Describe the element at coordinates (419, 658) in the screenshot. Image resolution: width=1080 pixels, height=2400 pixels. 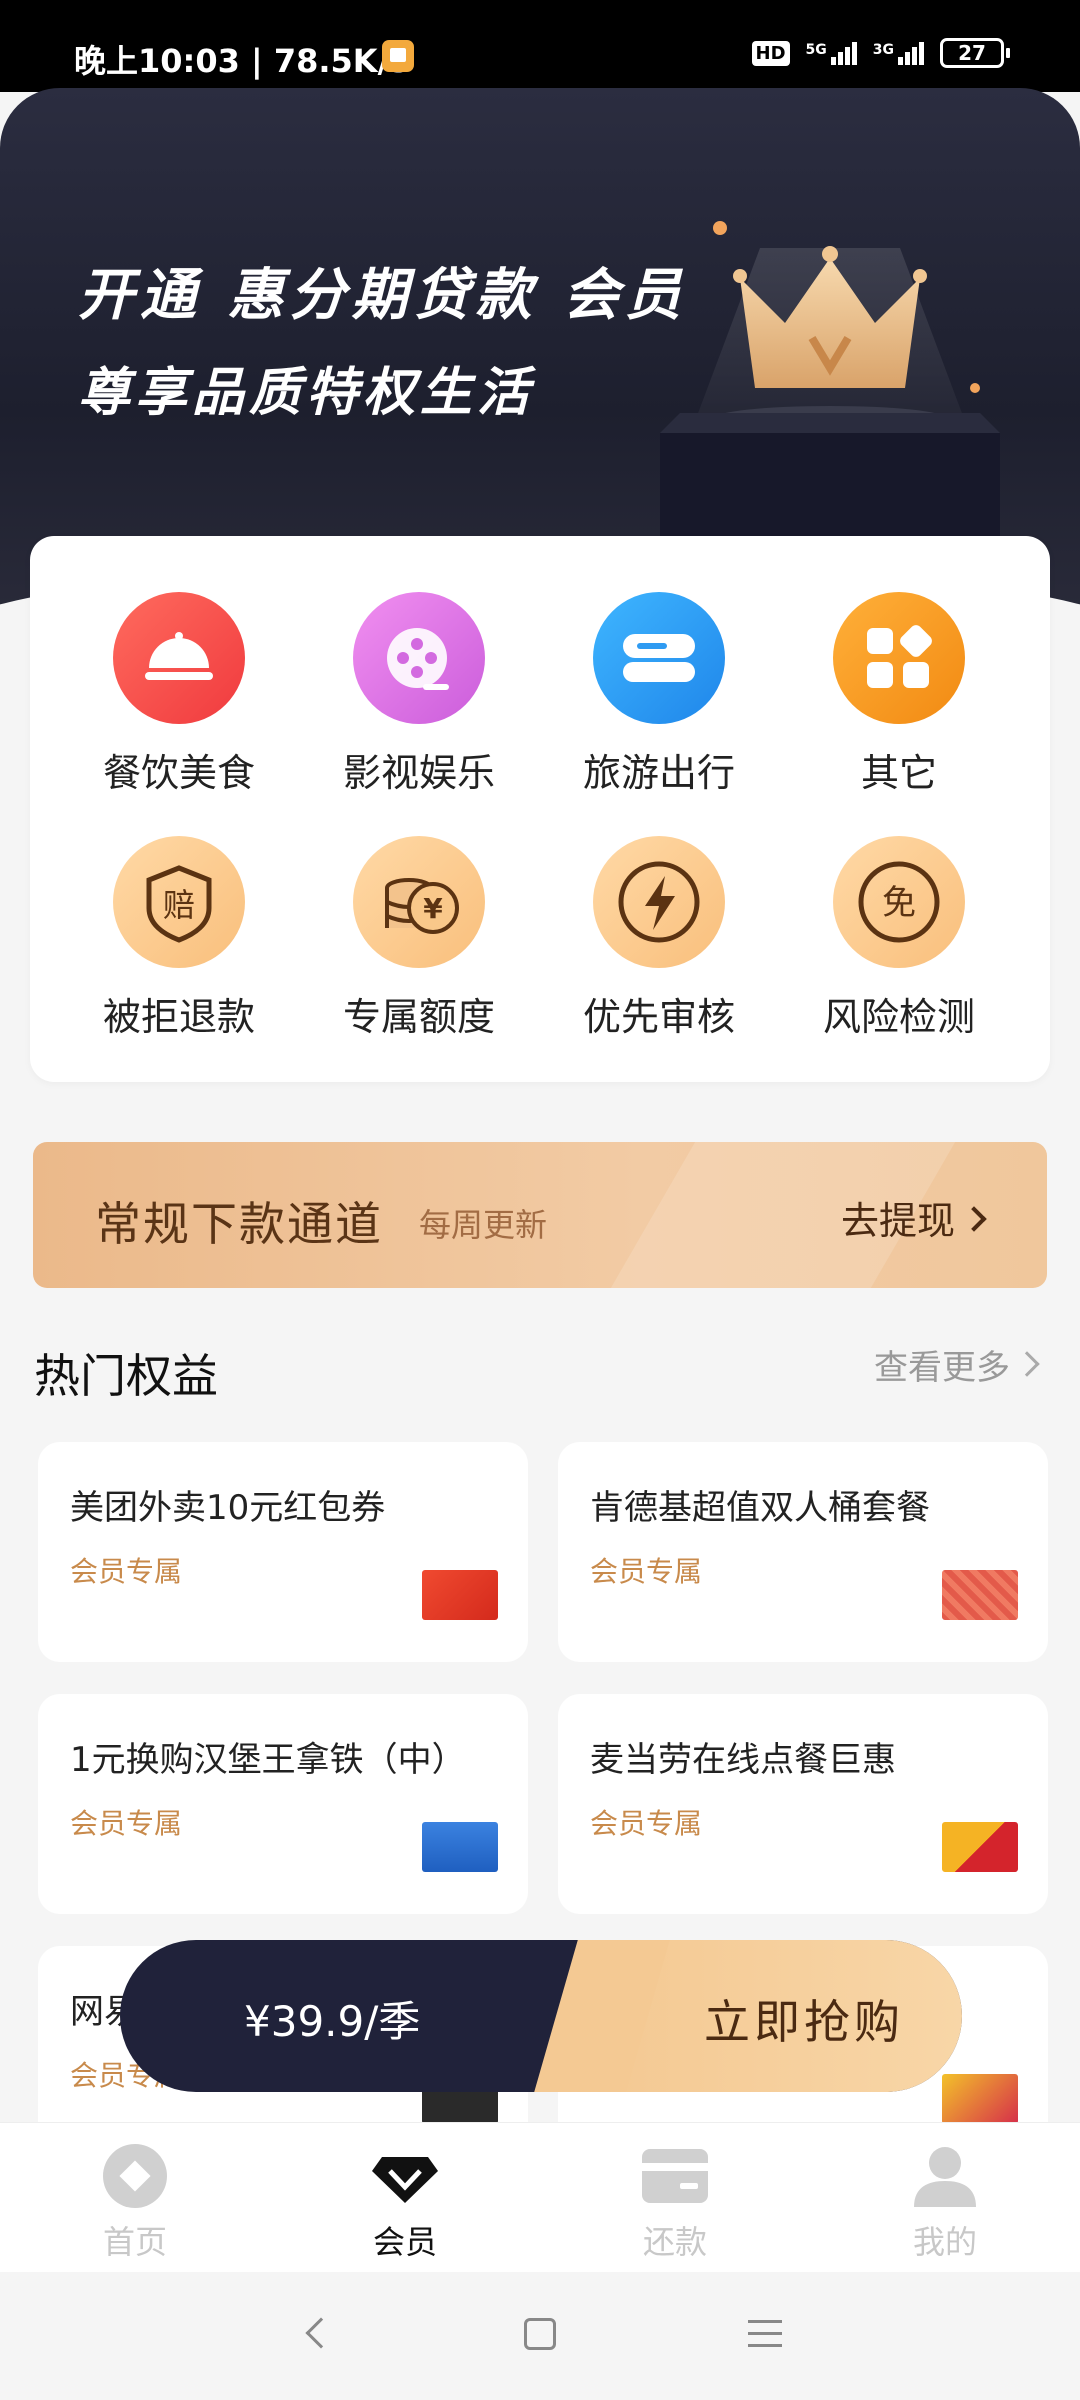
I see `film-reel-icon` at that location.